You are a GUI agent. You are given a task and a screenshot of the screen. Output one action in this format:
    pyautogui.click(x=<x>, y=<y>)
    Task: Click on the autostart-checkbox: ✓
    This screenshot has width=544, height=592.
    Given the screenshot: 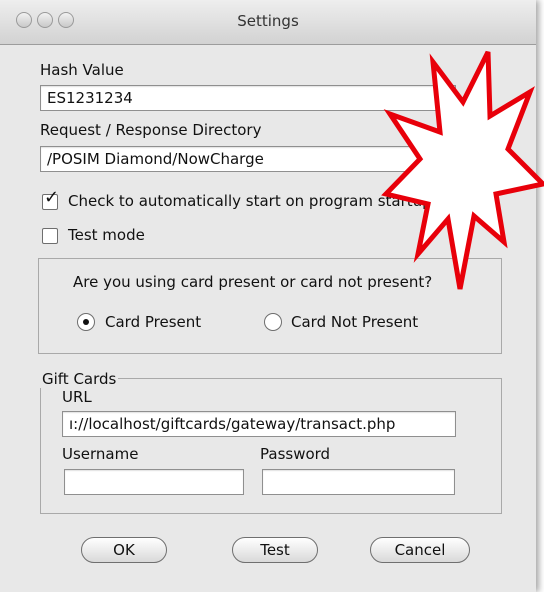 What is the action you would take?
    pyautogui.click(x=50, y=199)
    